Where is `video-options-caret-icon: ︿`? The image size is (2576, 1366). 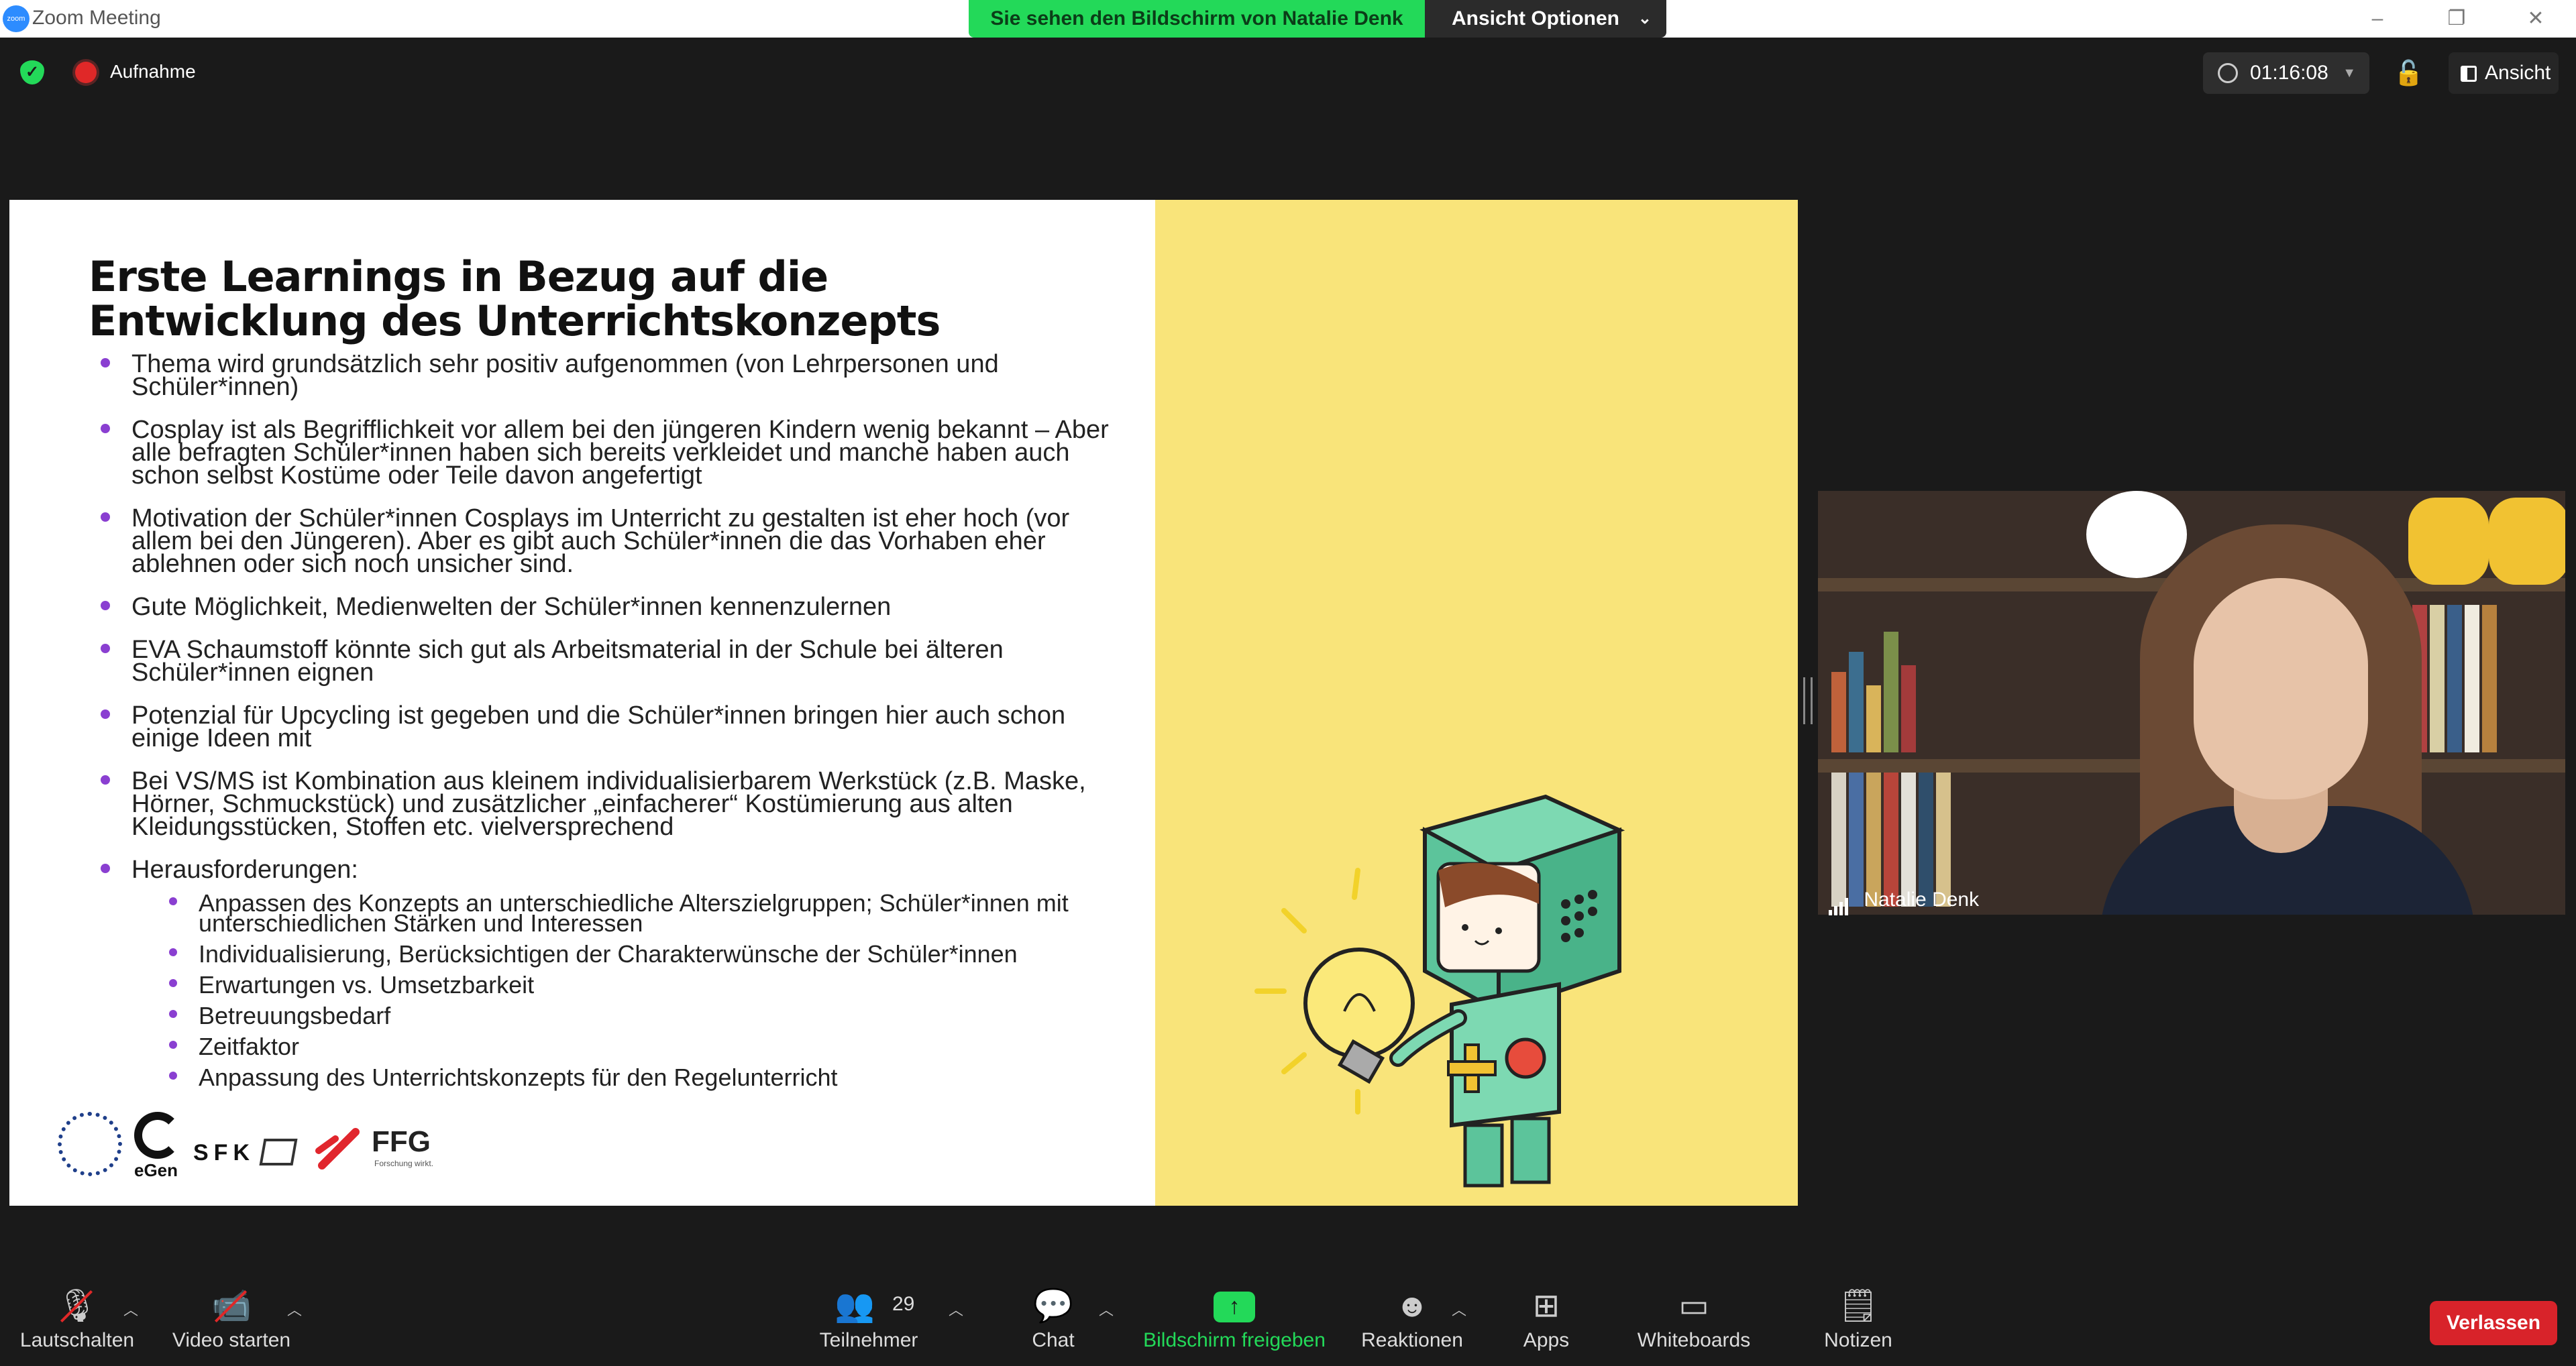 video-options-caret-icon: ︿ is located at coordinates (294, 1309).